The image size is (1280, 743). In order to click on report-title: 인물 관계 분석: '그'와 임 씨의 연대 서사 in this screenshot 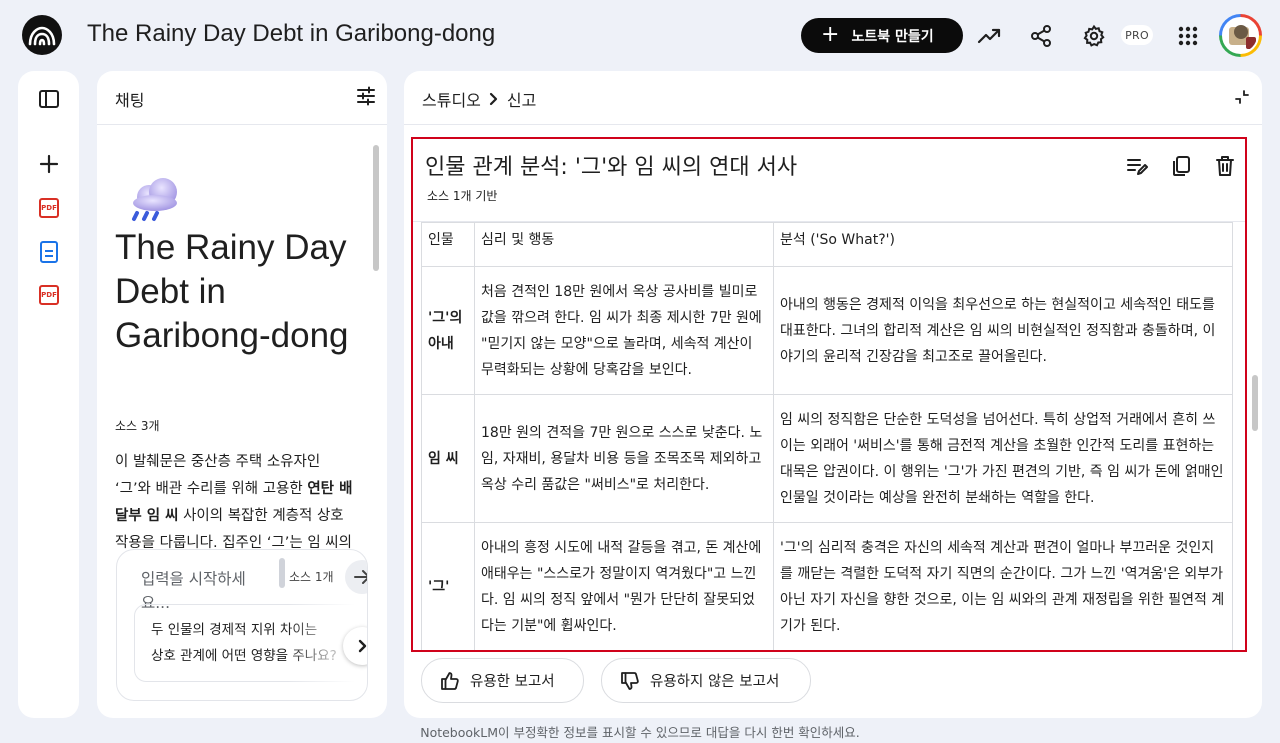, I will do `click(611, 167)`.